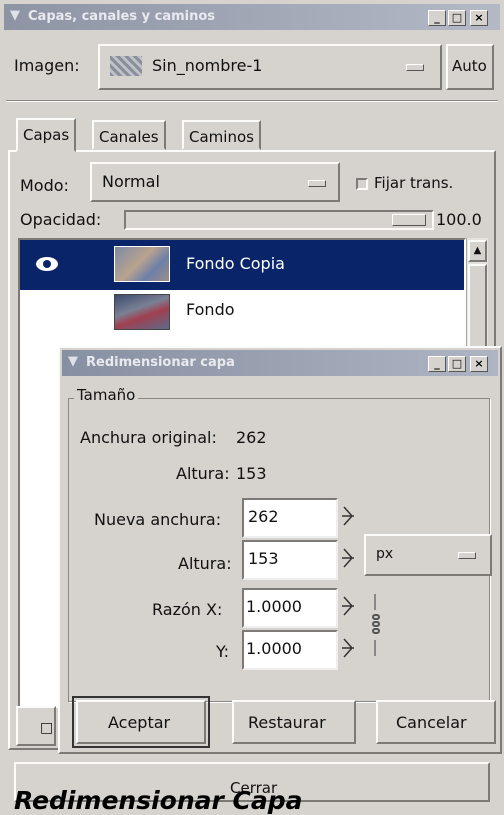 Image resolution: width=504 pixels, height=815 pixels. Describe the element at coordinates (477, 251) in the screenshot. I see `scroll-up-arrow: ▲` at that location.